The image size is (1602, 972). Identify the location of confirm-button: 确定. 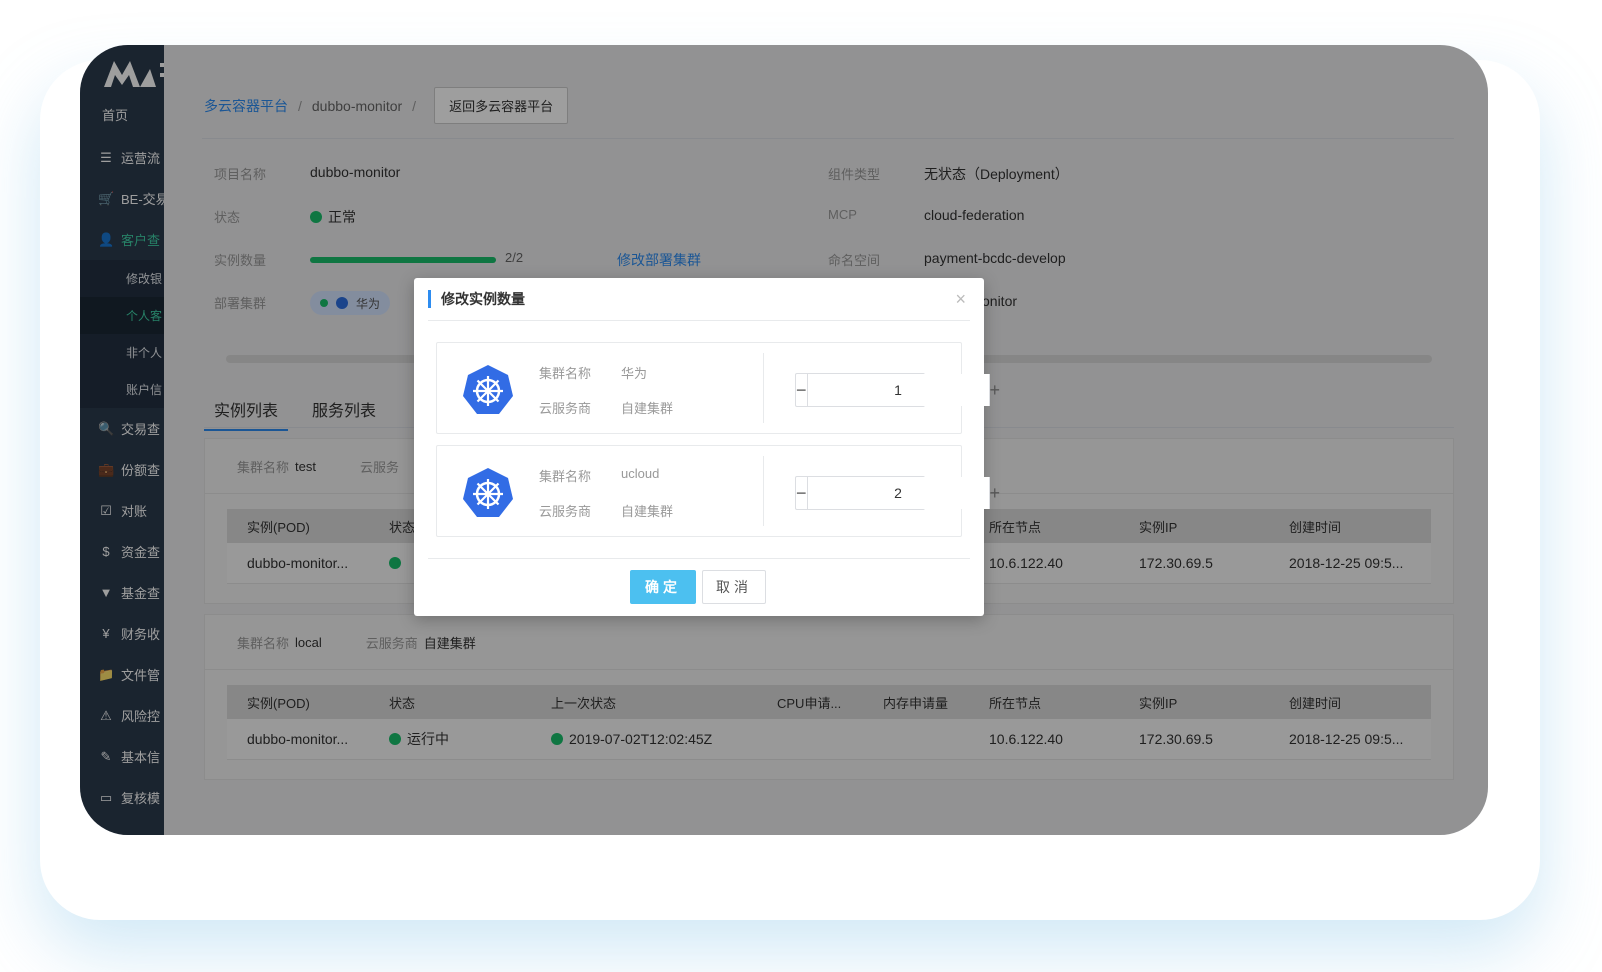
(663, 587).